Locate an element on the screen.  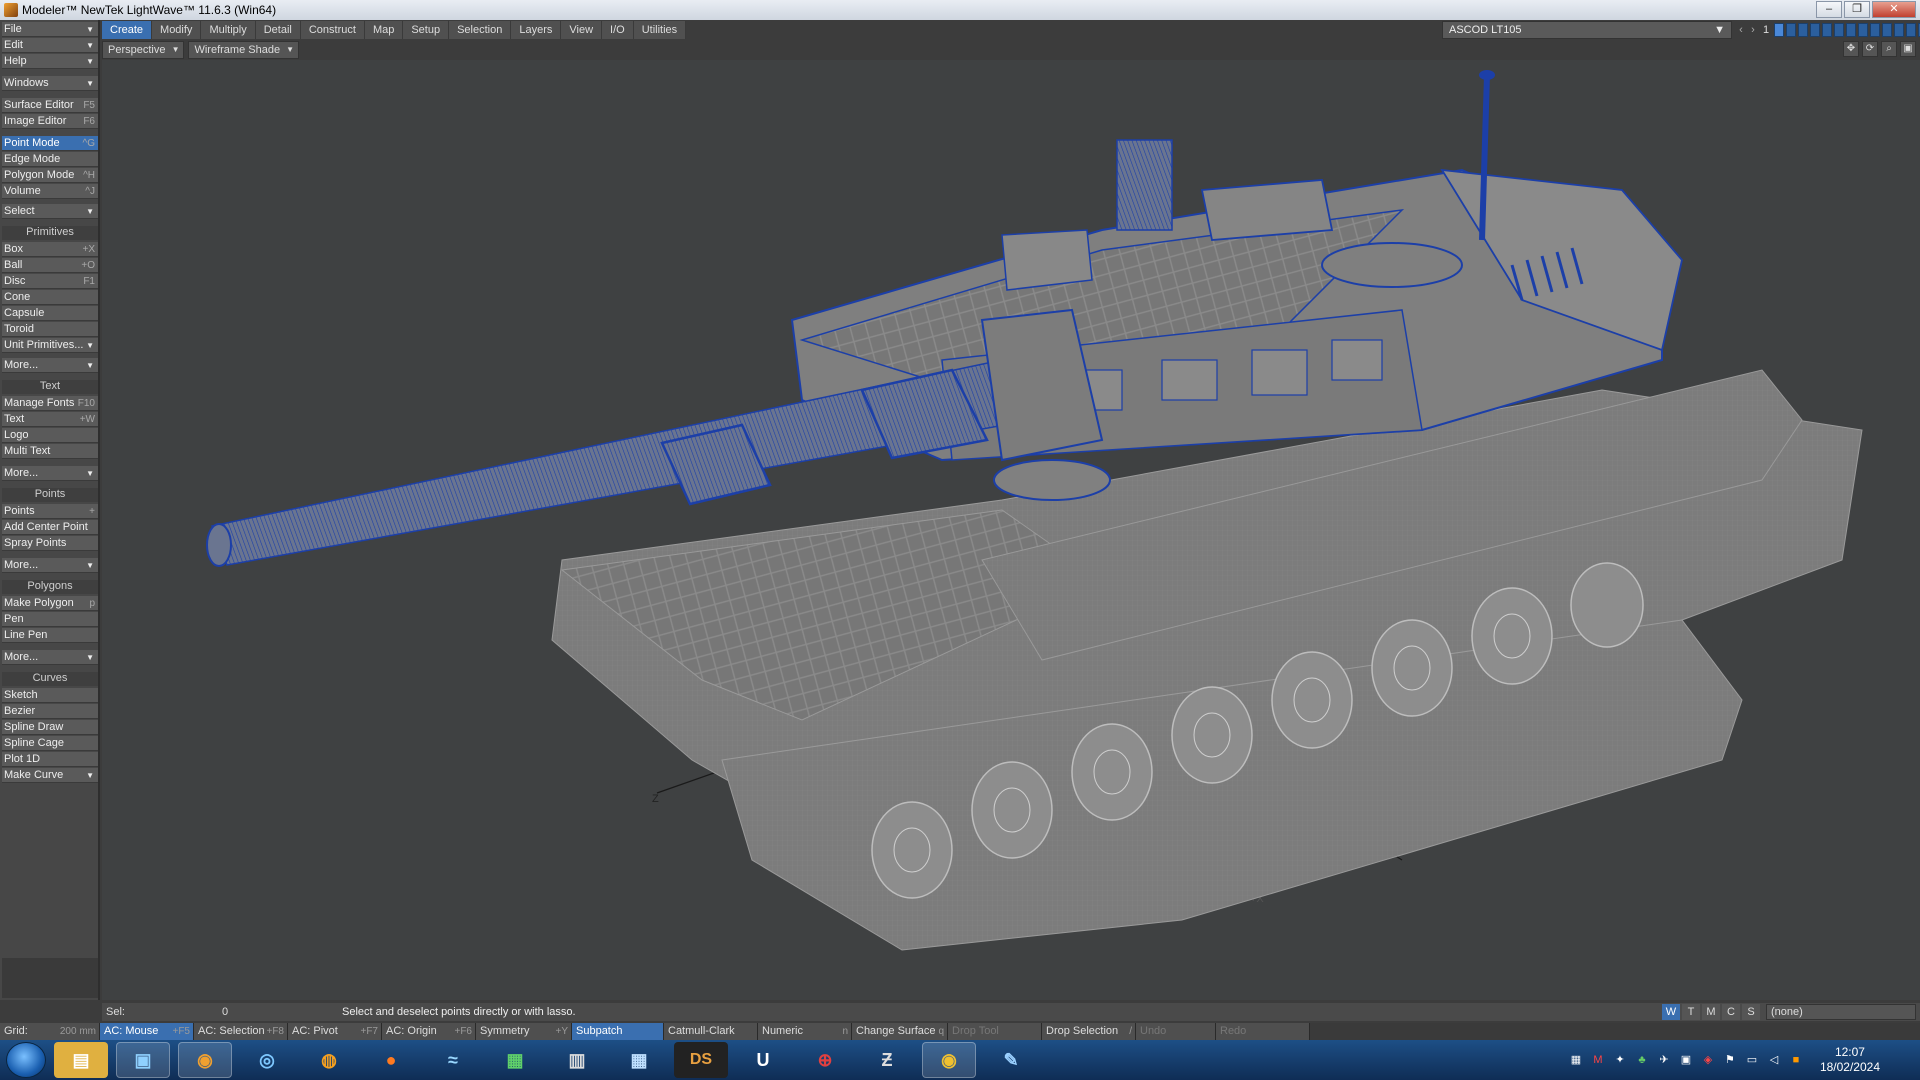
morph-map-toggle: M is located at coordinates (1711, 1012).